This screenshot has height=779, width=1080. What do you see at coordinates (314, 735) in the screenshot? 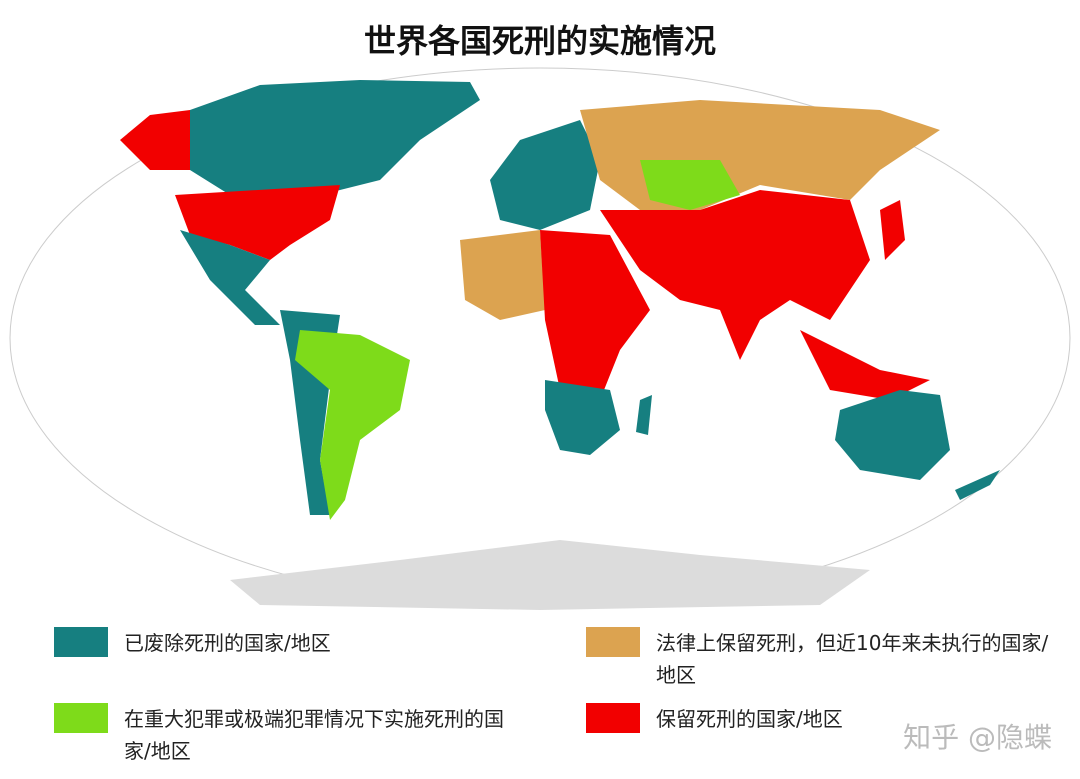
I see `legend-label: 在重大犯罪或极端犯罪情况下实施死刑的国家/地区` at bounding box center [314, 735].